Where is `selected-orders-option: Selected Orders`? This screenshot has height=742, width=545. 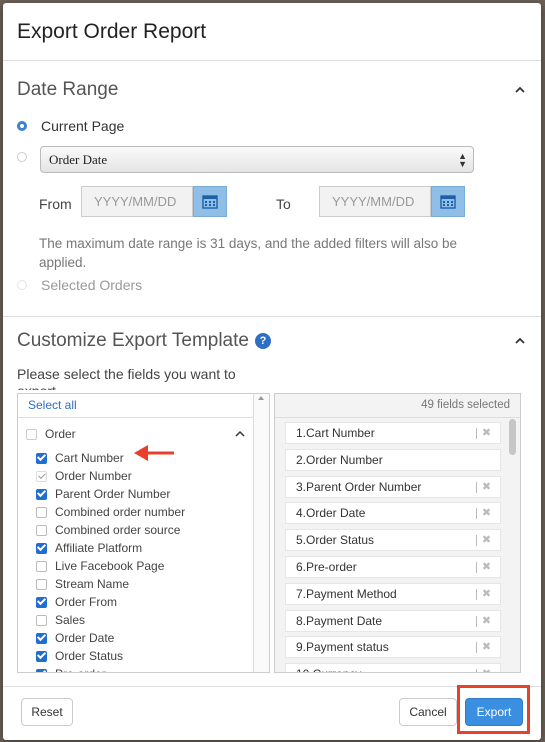 selected-orders-option: Selected Orders is located at coordinates (79, 285).